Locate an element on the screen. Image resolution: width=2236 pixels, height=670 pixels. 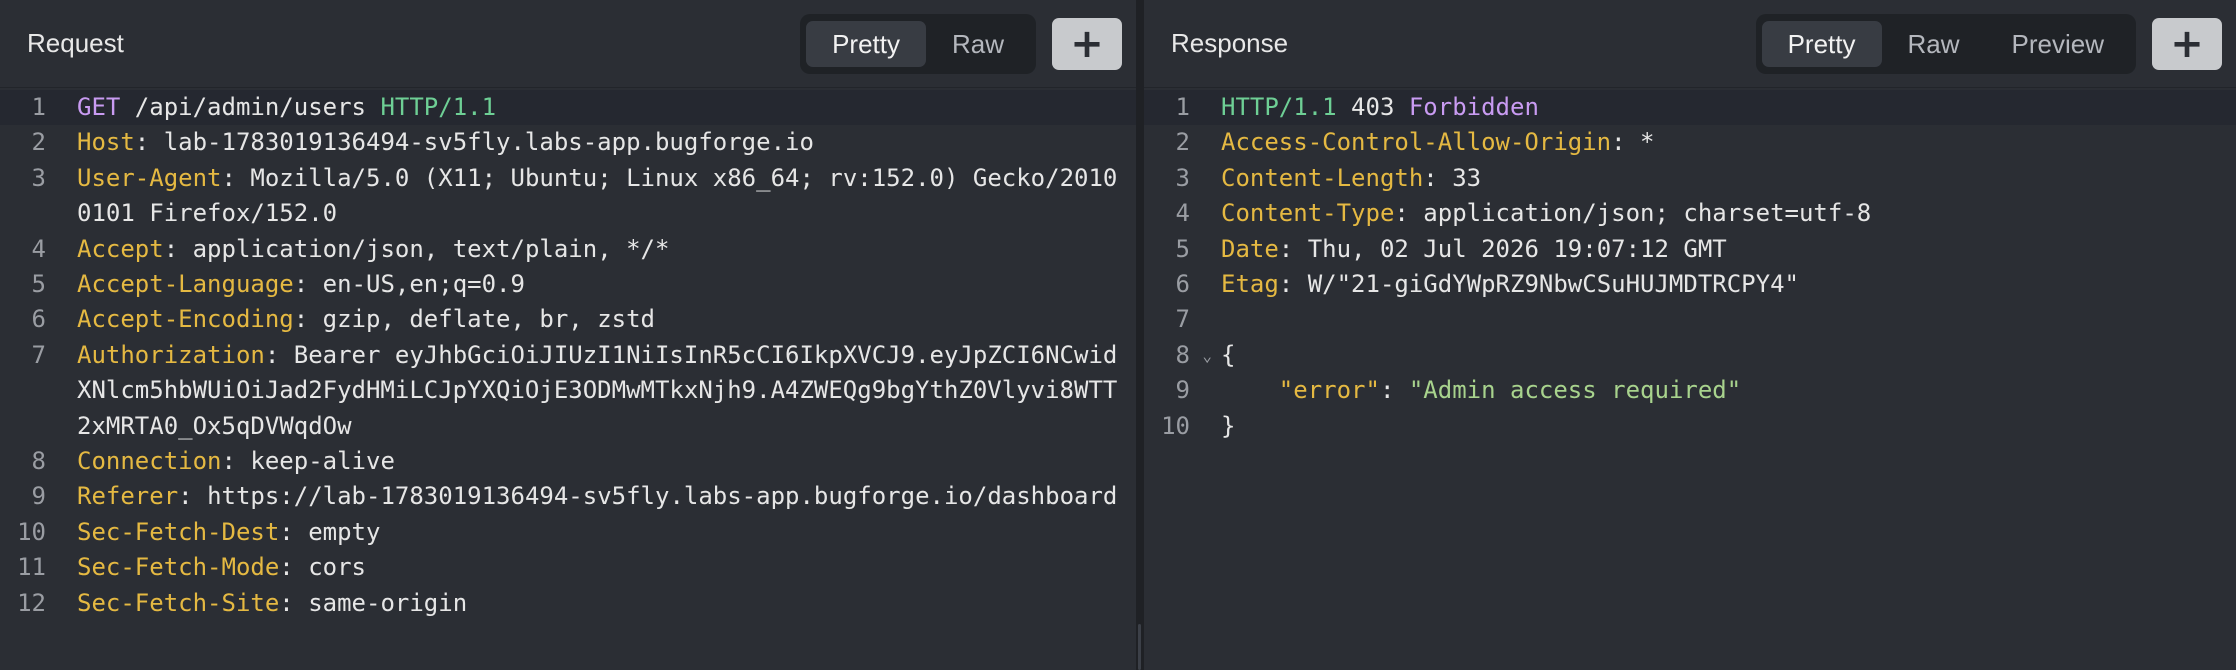
response-body-entry: 9 "error": "Admin access required" is located at coordinates (1690, 390).